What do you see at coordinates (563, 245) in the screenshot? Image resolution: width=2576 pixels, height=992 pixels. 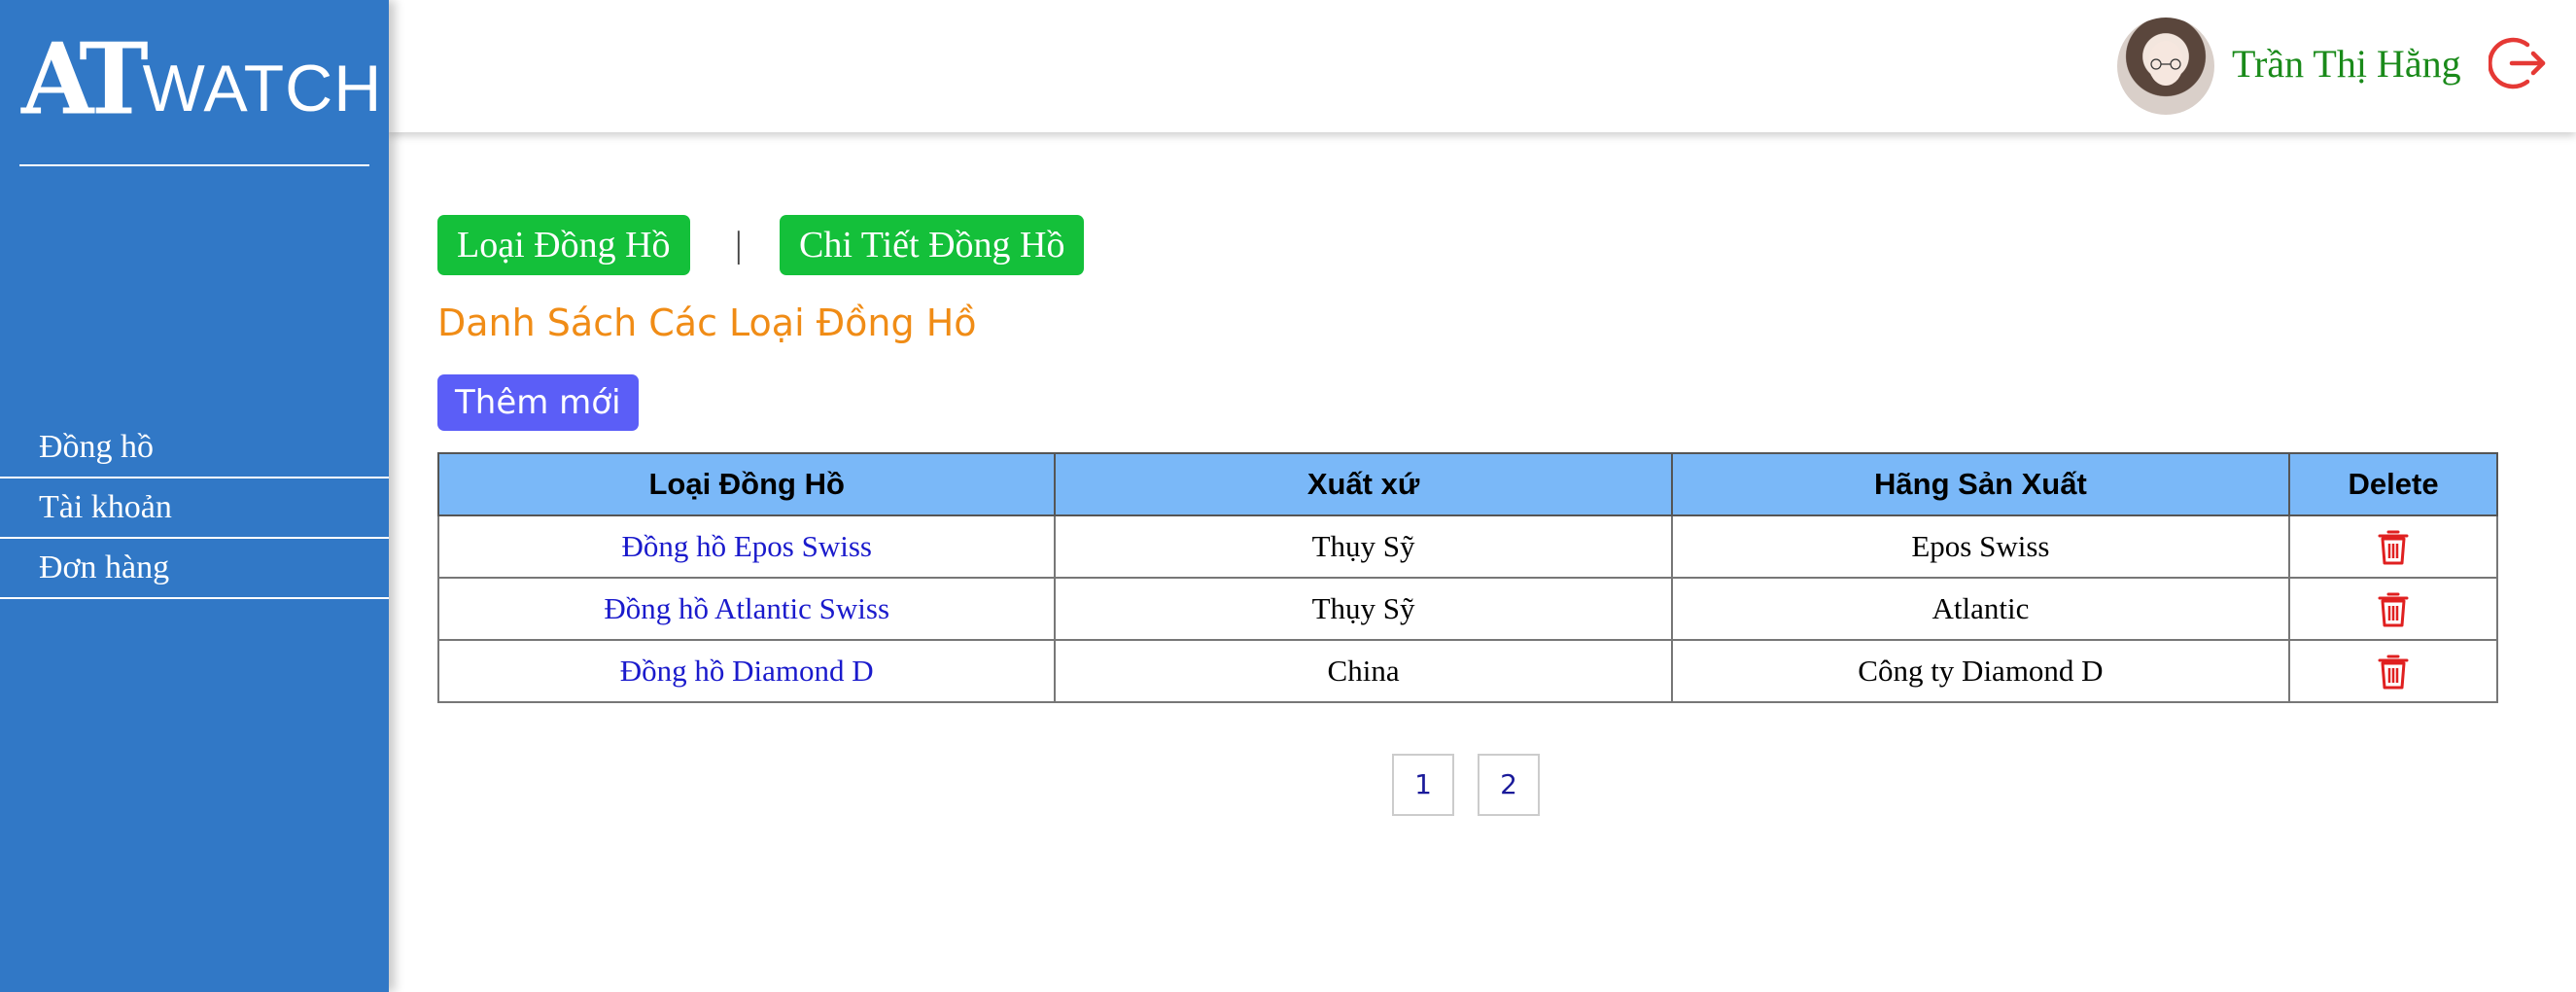 I see `tab-watch-types: Loại Đồng Hồ` at bounding box center [563, 245].